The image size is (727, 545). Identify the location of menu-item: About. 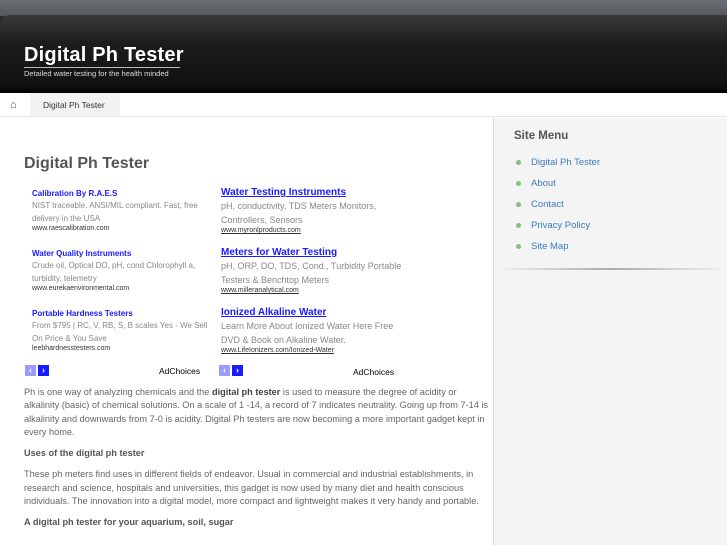
(558, 183).